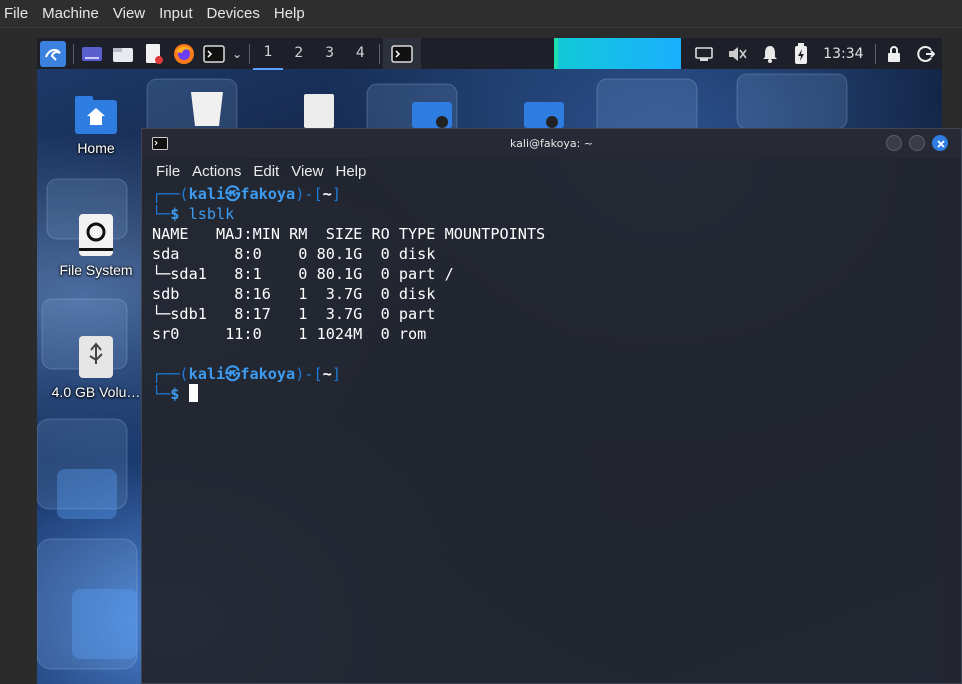 The width and height of the screenshot is (962, 684). I want to click on lock-screen-icon, so click(894, 53).